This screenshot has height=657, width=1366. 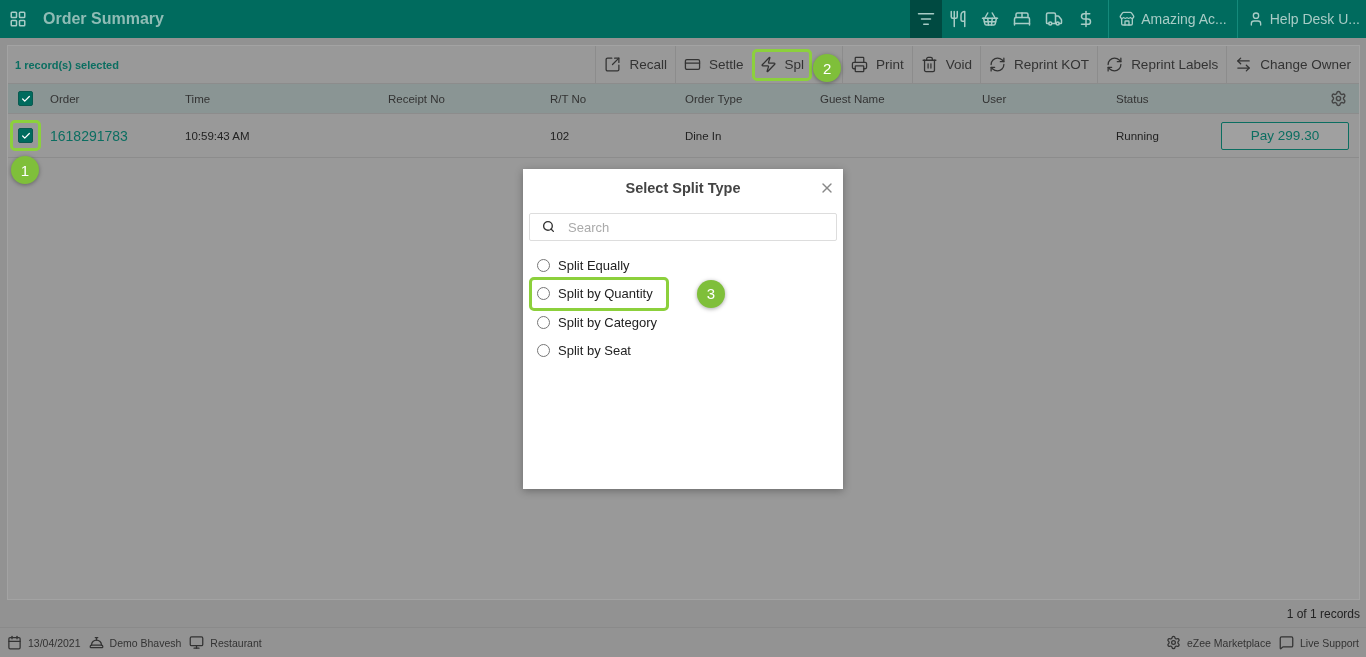 What do you see at coordinates (860, 64) in the screenshot?
I see `print-icon` at bounding box center [860, 64].